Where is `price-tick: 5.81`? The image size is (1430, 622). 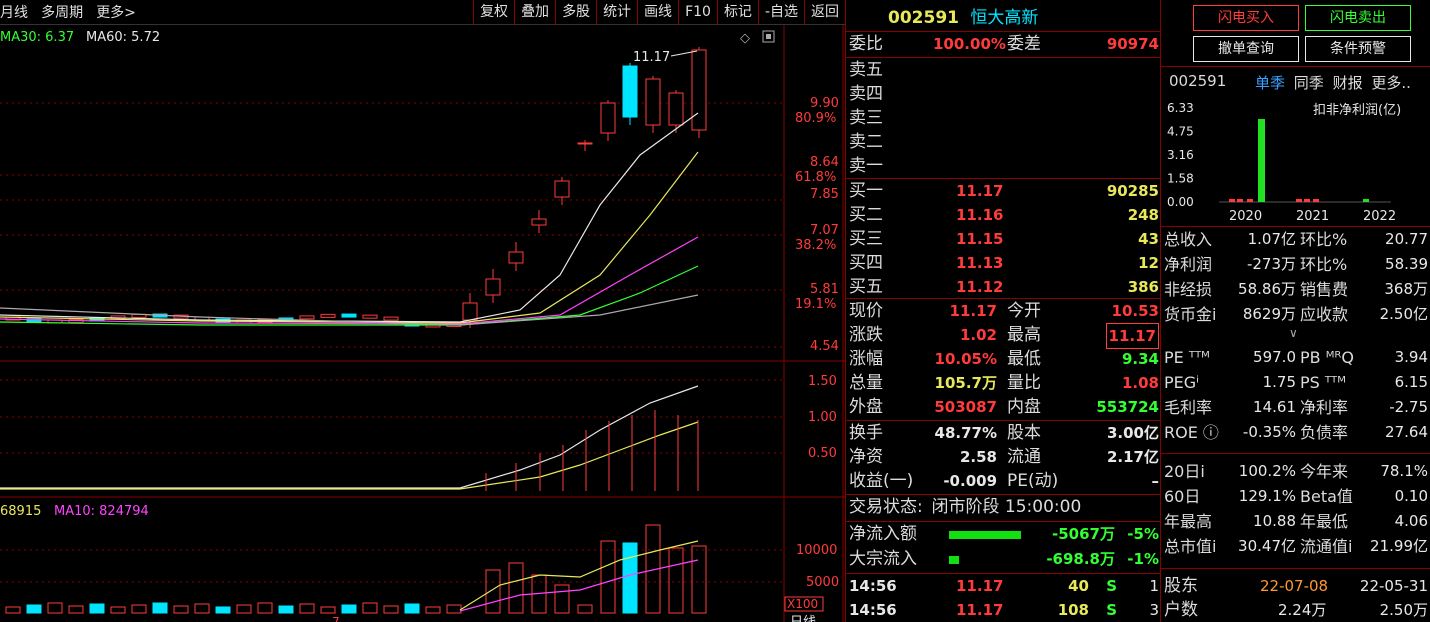
price-tick: 5.81 is located at coordinates (824, 289).